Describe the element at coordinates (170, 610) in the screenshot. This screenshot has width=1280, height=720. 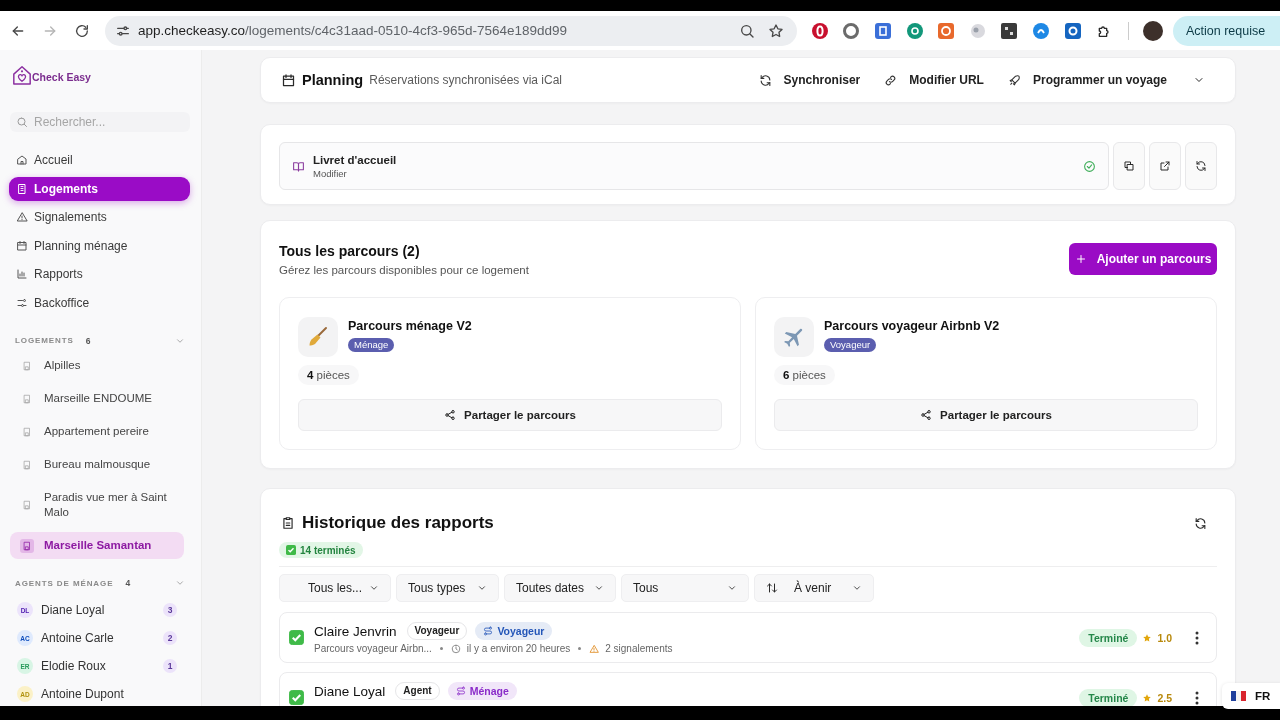
I see `count-badge: 3` at that location.